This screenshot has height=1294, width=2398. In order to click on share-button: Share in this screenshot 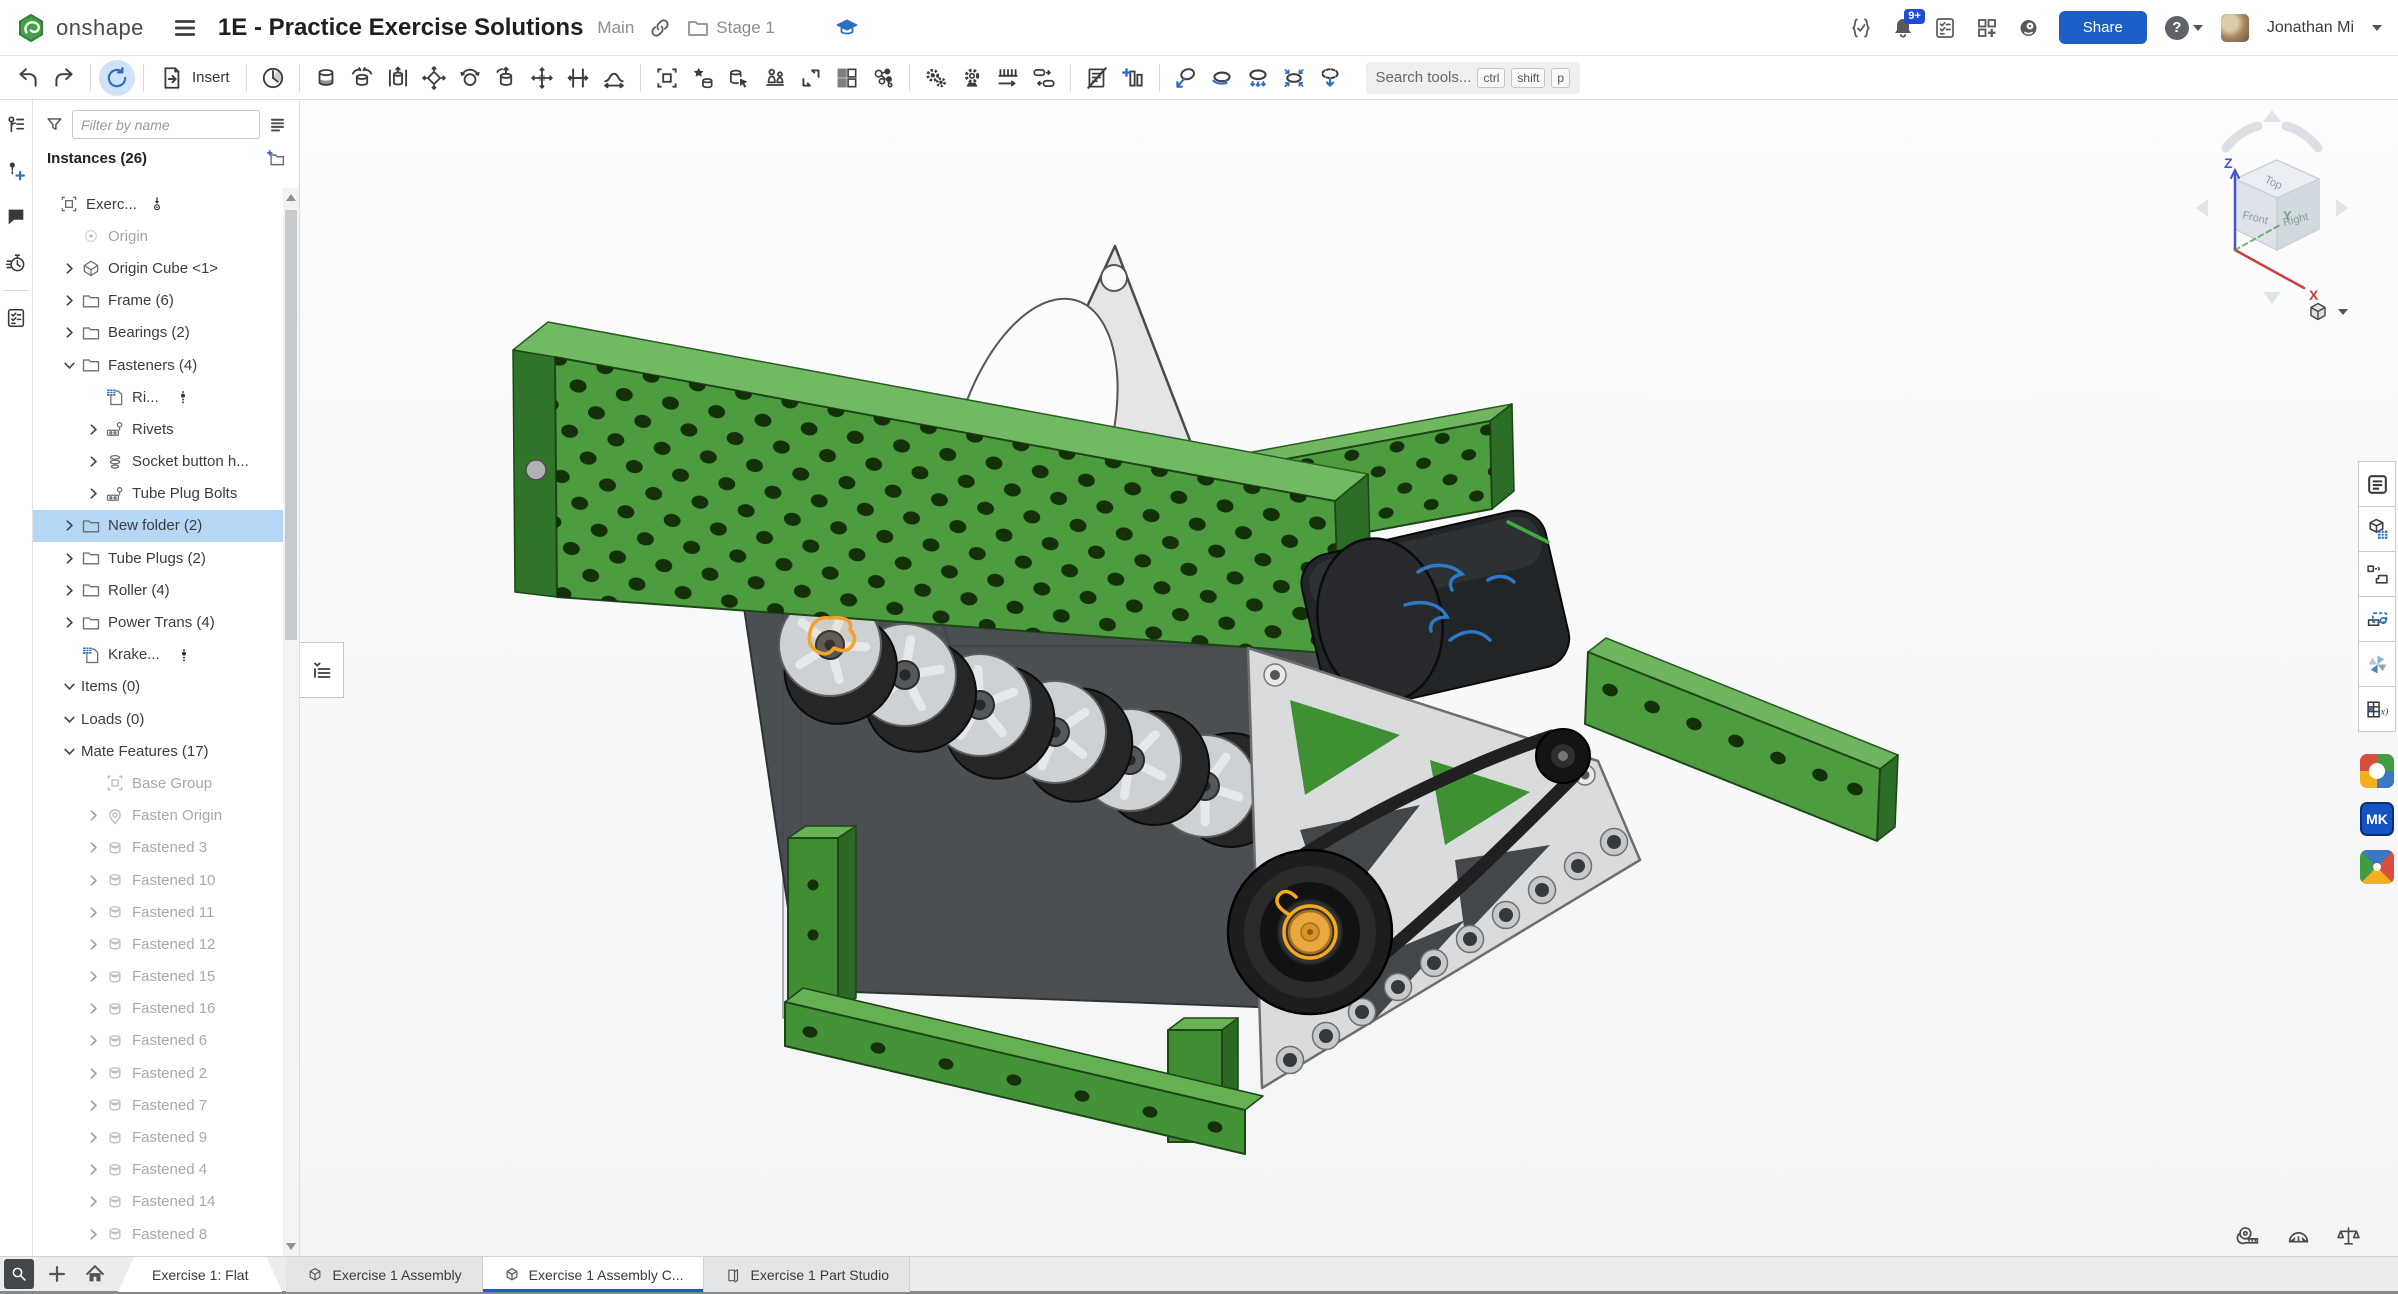, I will do `click(2102, 27)`.